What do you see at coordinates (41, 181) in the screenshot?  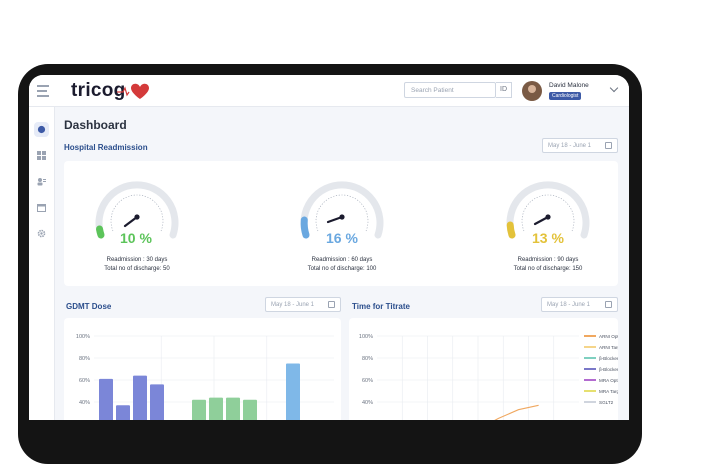 I see `patients-icon` at bounding box center [41, 181].